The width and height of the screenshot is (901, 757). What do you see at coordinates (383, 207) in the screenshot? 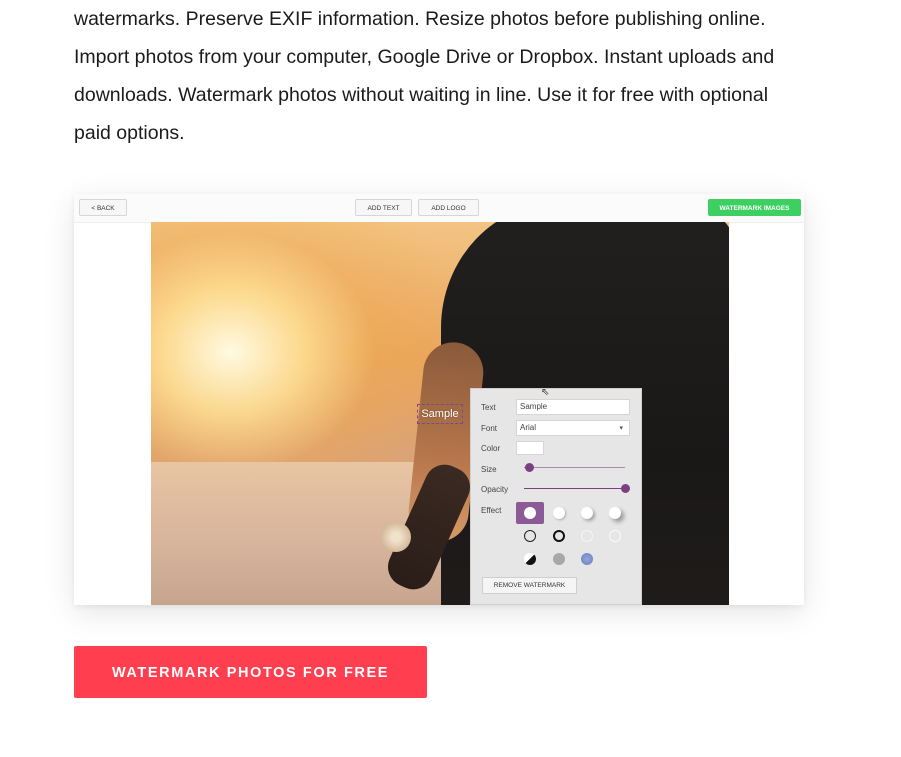
I see `add-text-button: ADD TEXT` at bounding box center [383, 207].